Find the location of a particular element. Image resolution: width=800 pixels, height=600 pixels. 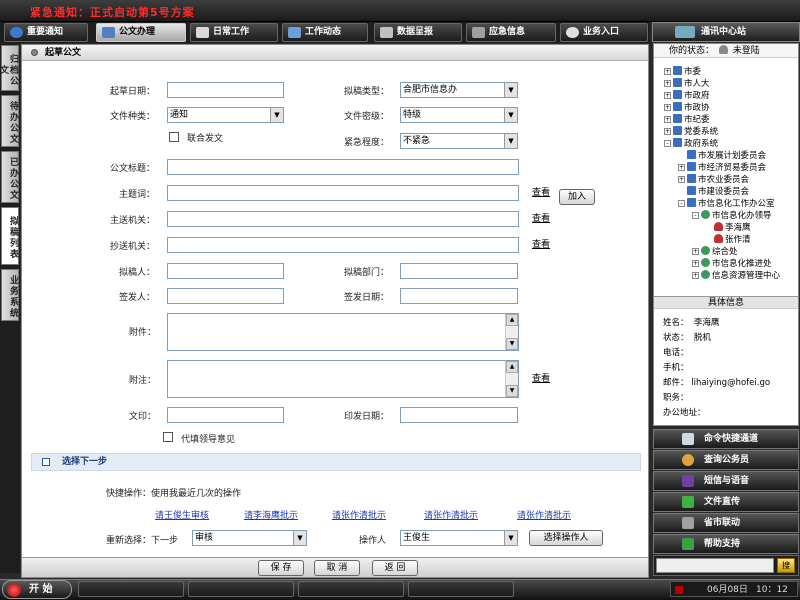

back-button: 返 回 is located at coordinates (395, 568).